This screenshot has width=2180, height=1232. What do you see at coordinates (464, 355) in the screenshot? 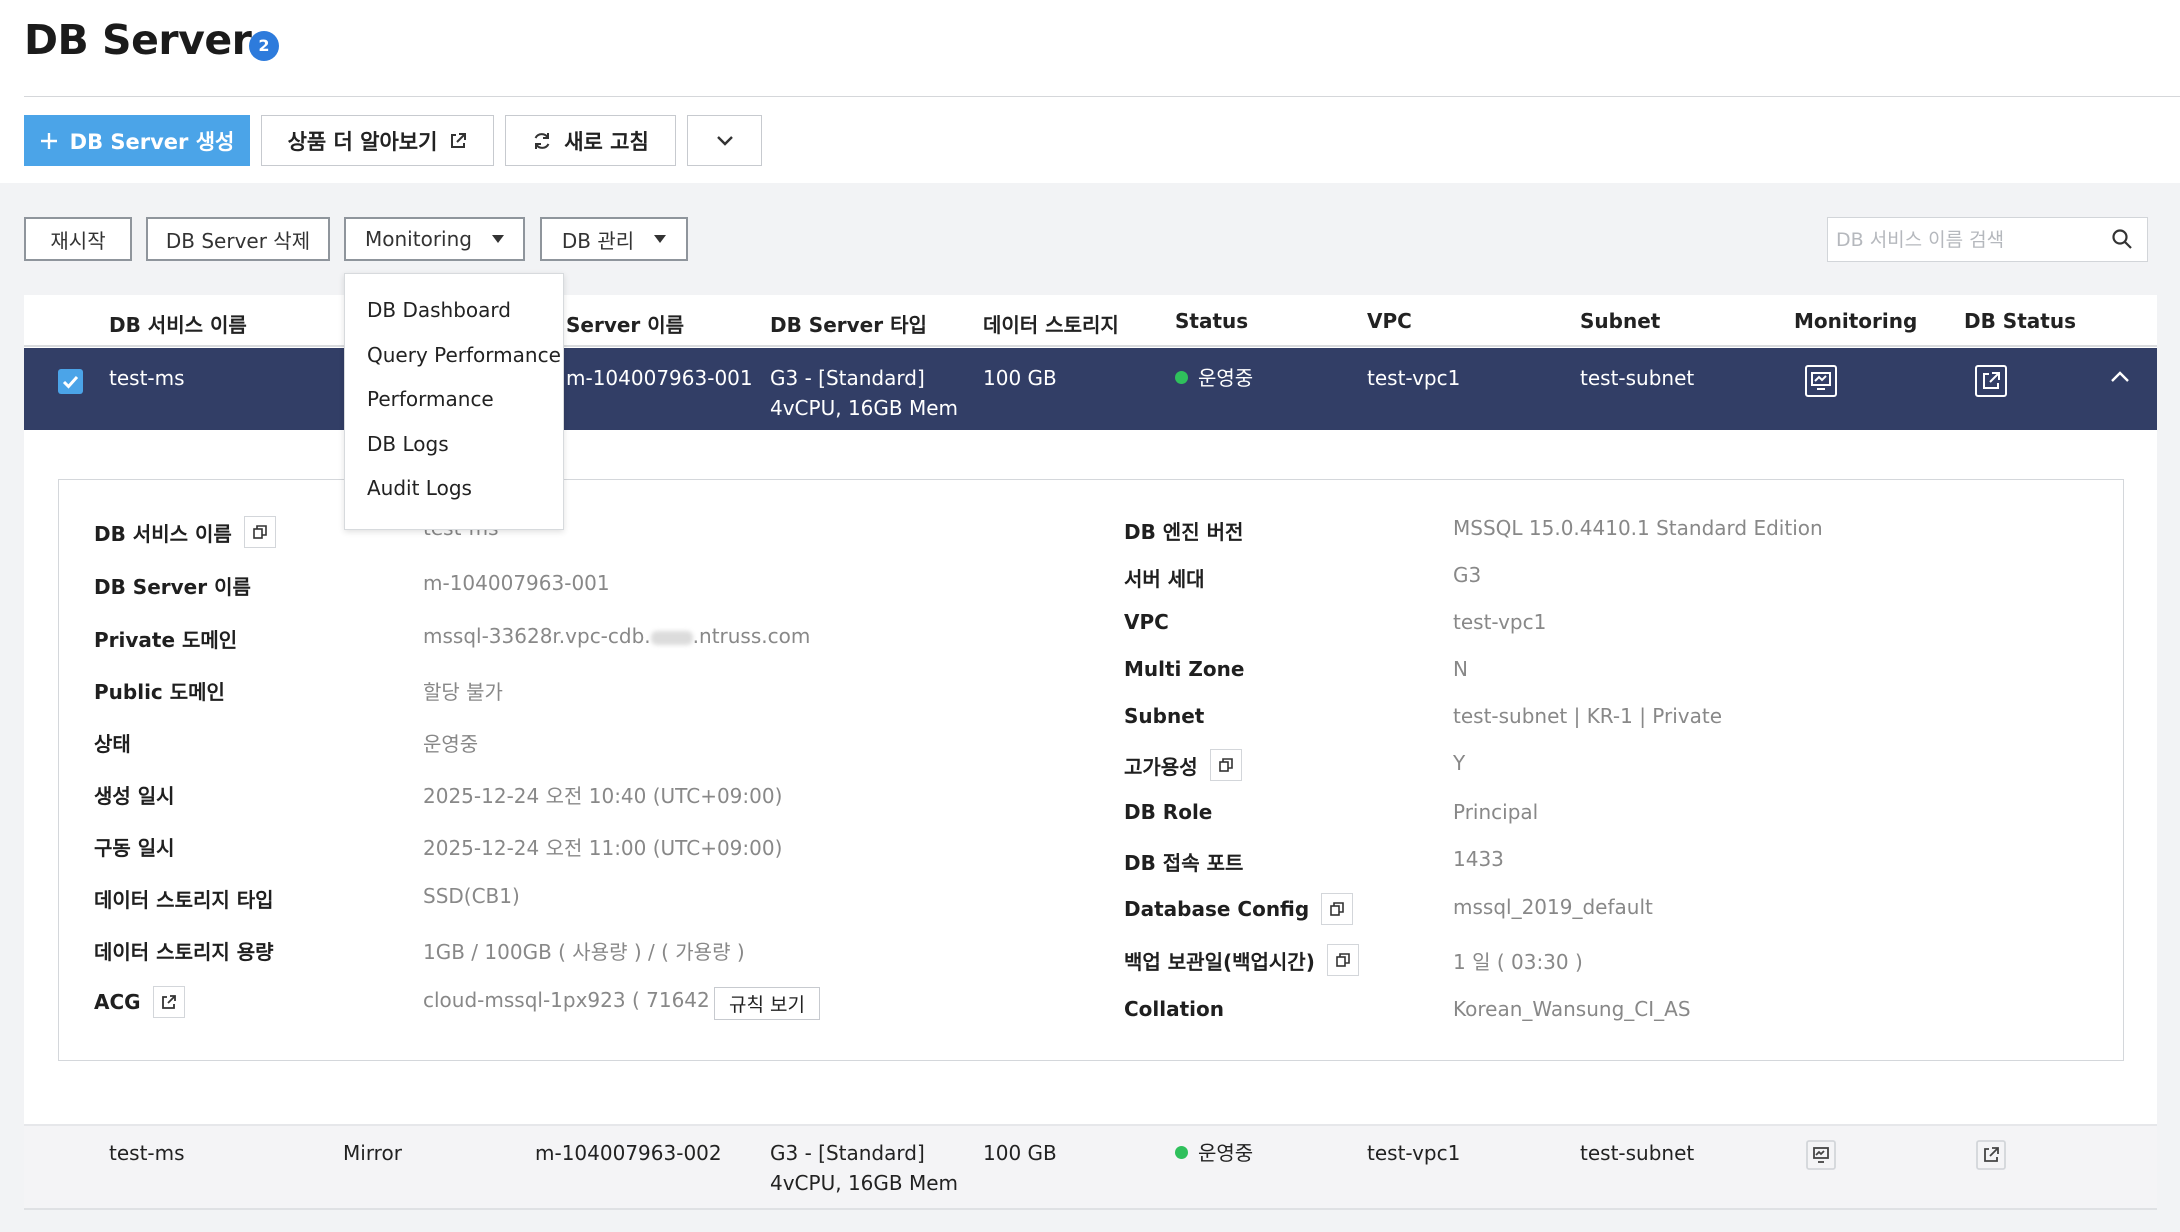
I see `menu-item-query-performance: Query Performance` at bounding box center [464, 355].